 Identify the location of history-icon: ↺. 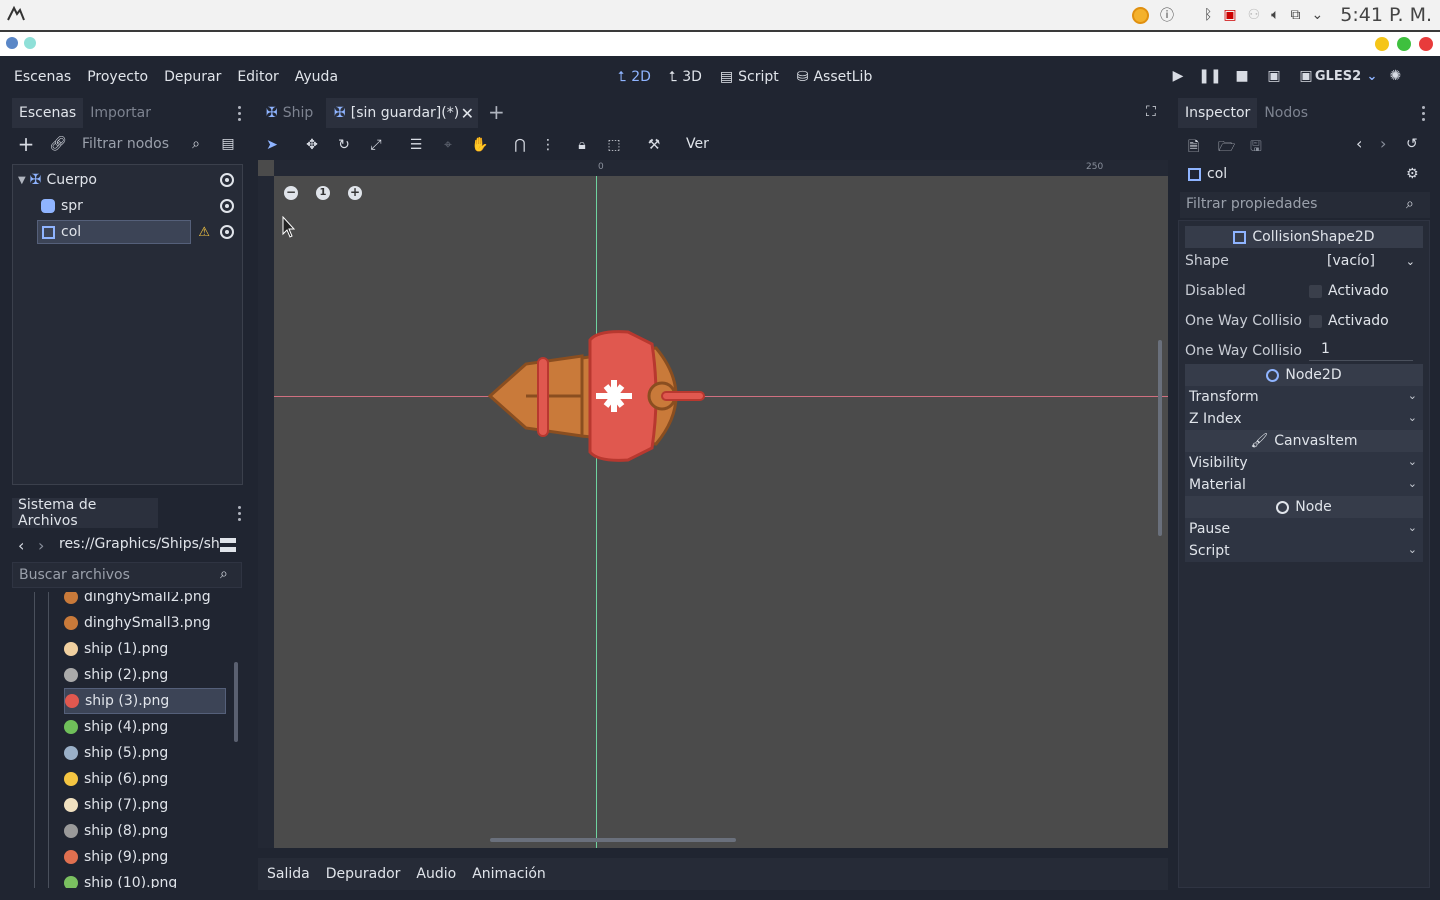
(1412, 144).